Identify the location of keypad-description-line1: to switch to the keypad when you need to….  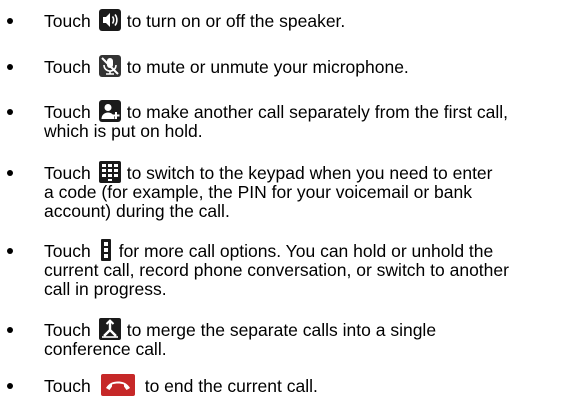
(309, 173).